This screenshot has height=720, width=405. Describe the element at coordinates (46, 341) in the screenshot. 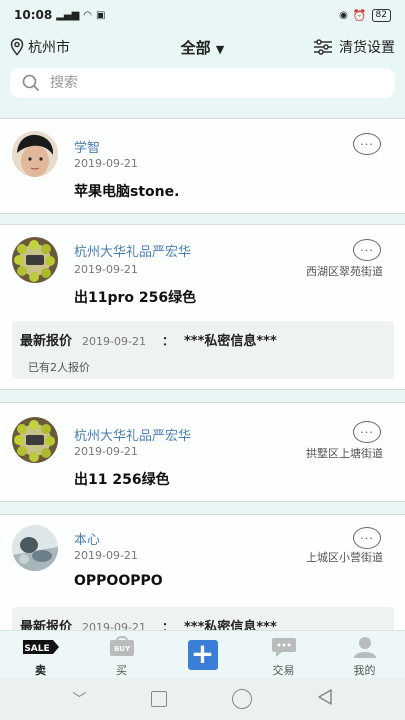

I see `quote-label: 最新报价` at that location.